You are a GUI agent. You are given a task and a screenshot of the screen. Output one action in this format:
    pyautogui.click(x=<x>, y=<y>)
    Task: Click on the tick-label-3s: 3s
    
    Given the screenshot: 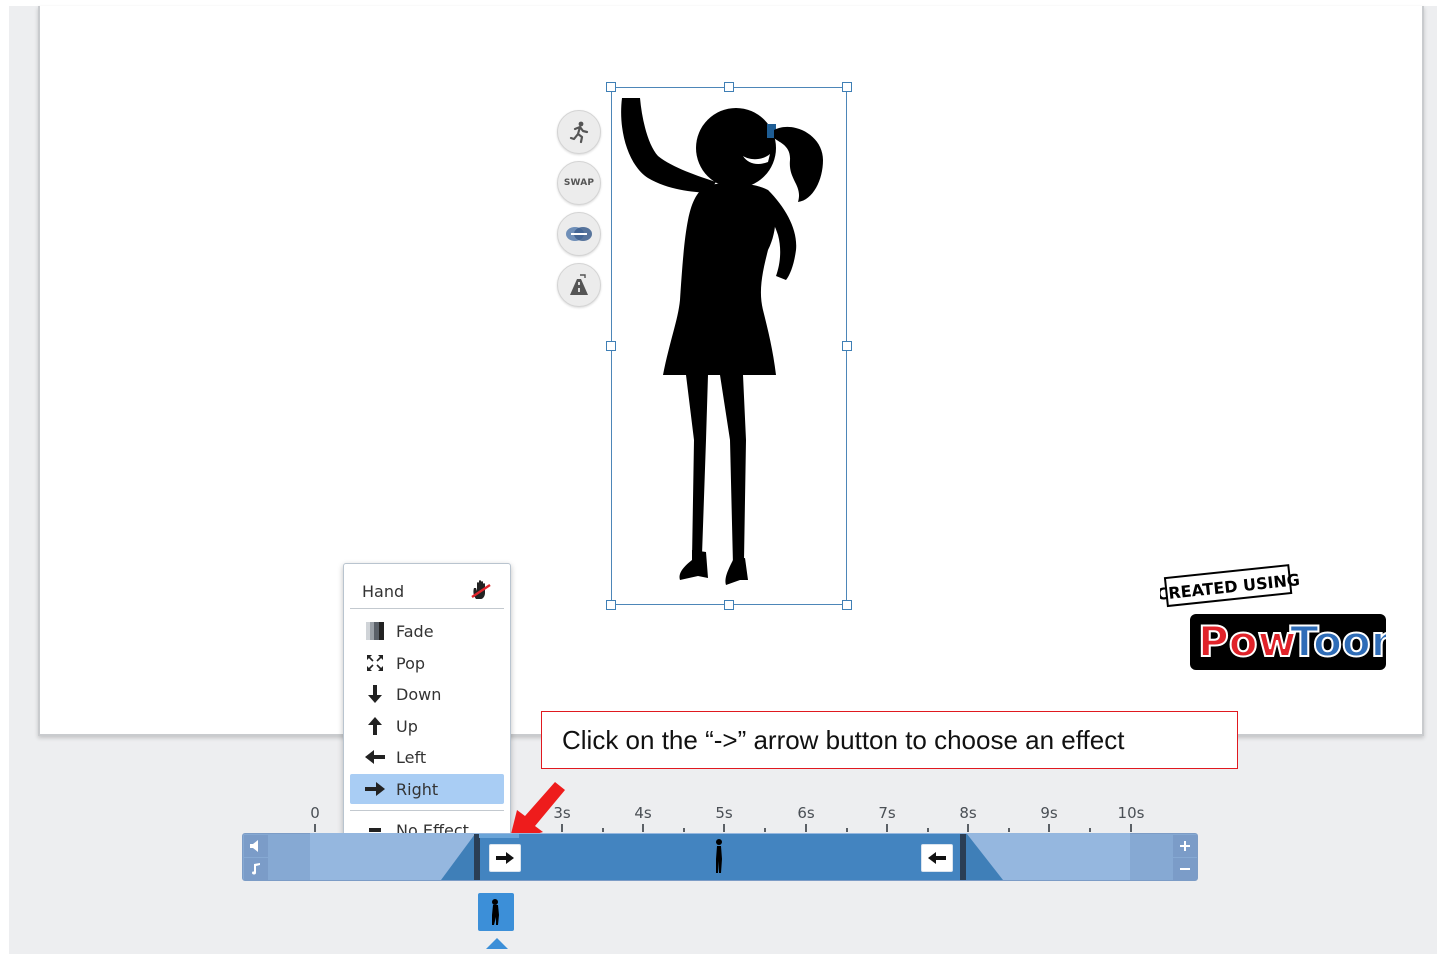 What is the action you would take?
    pyautogui.click(x=562, y=813)
    